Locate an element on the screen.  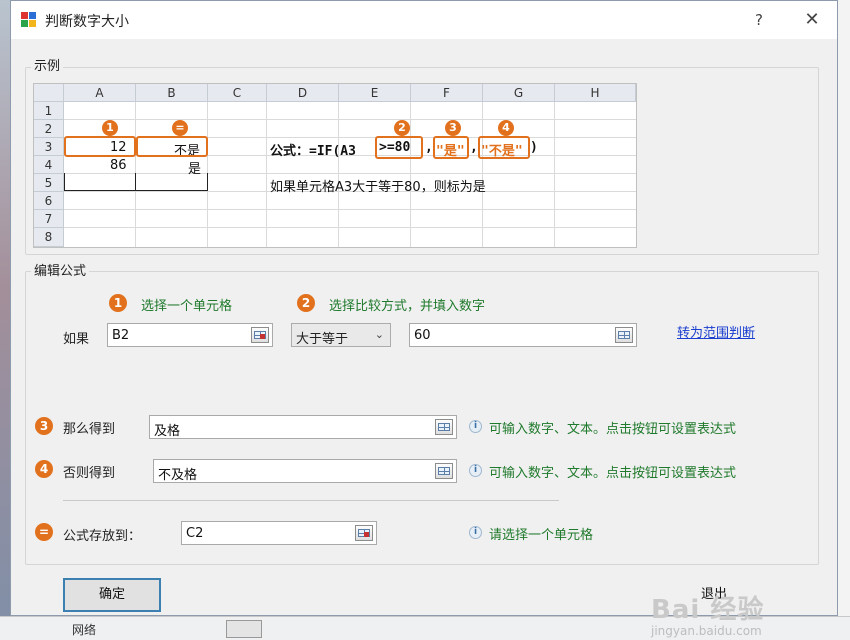
row-header: 2 is located at coordinates (49, 129).